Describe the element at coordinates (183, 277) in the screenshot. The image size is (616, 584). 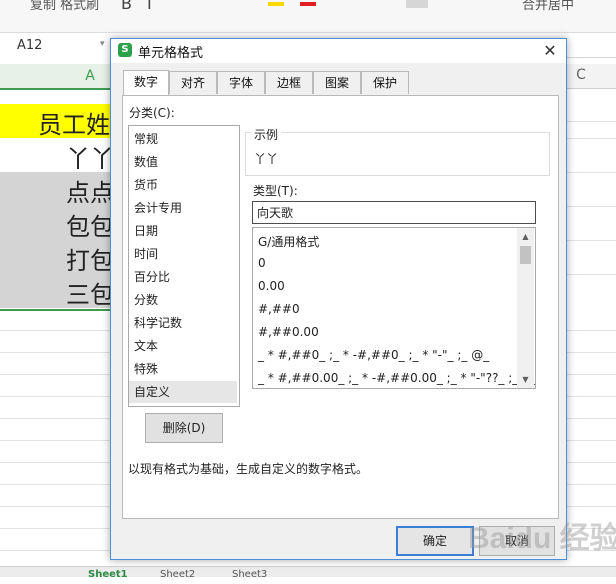
I see `category-item-percentage: 百分比` at that location.